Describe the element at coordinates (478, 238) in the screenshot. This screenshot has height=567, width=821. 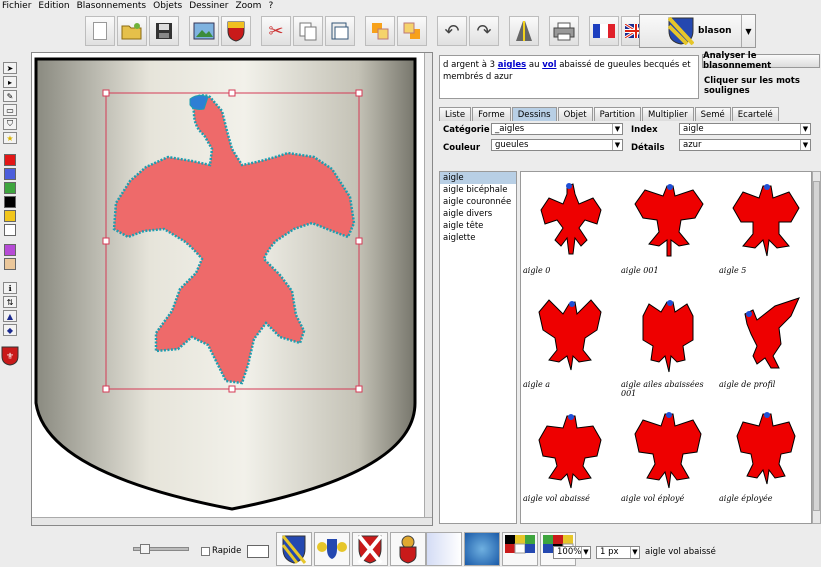
I see `list-item: aiglette` at that location.